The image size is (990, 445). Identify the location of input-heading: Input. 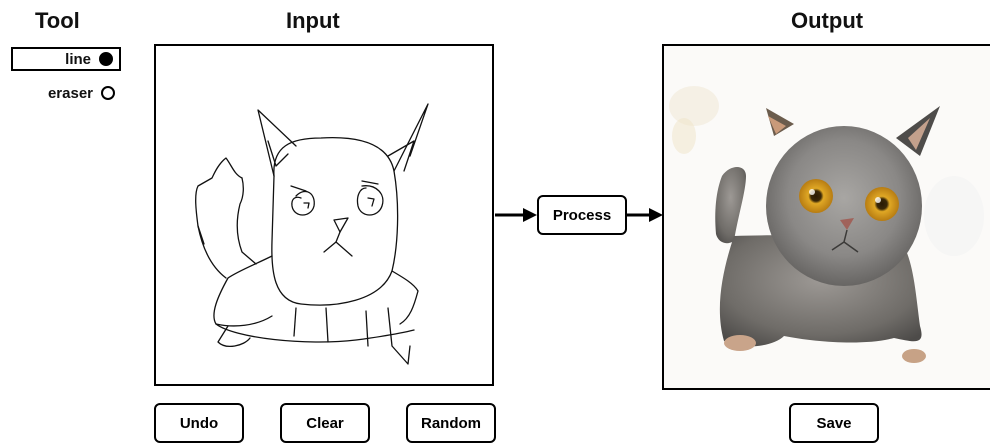
(313, 20).